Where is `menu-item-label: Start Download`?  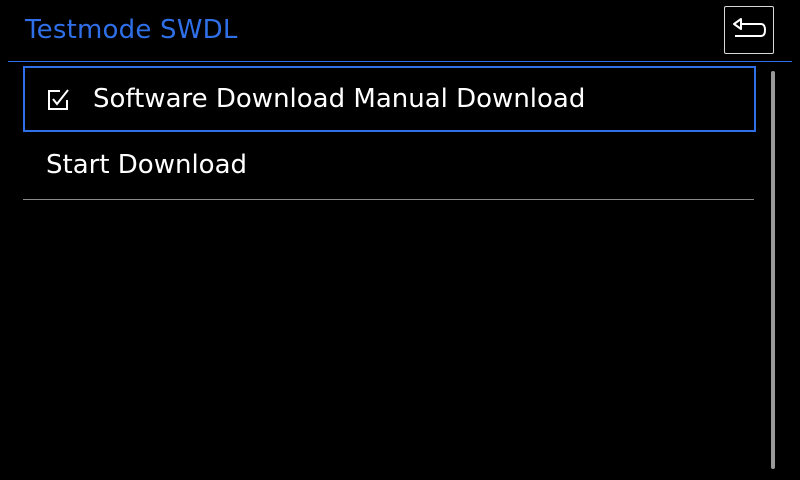
menu-item-label: Start Download is located at coordinates (147, 165).